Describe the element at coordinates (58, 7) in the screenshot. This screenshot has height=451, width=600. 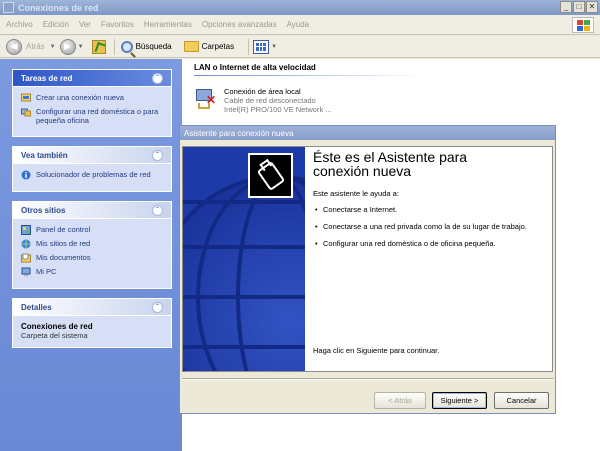
I see `window-title: Conexiones de red` at that location.